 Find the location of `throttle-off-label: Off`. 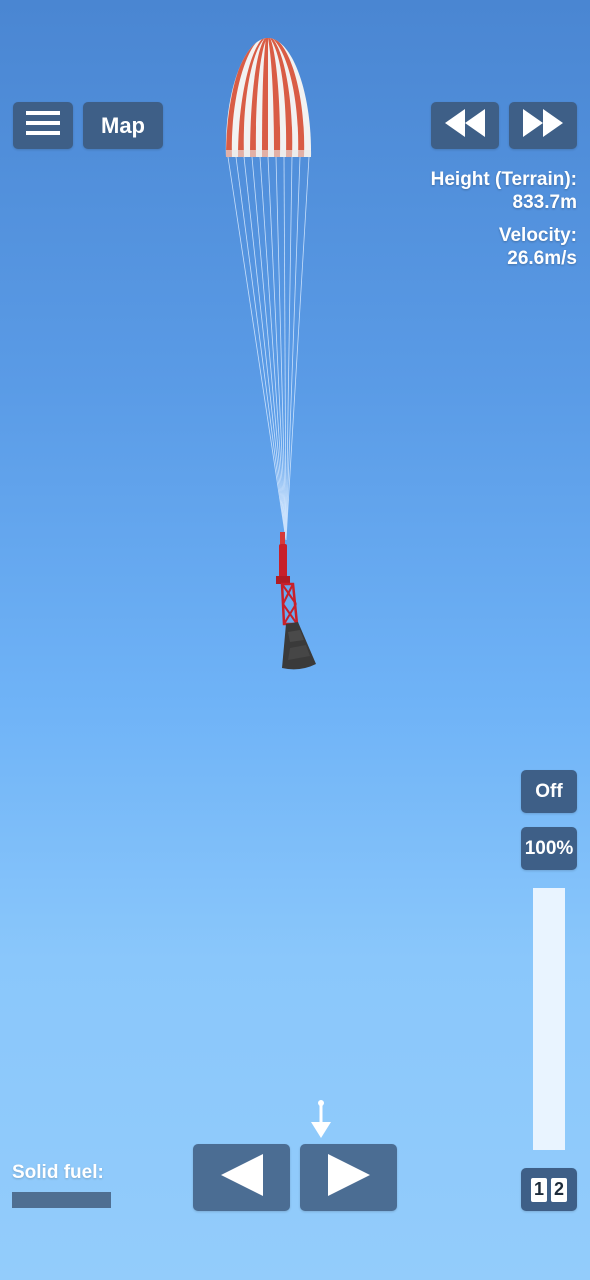

throttle-off-label: Off is located at coordinates (549, 791).